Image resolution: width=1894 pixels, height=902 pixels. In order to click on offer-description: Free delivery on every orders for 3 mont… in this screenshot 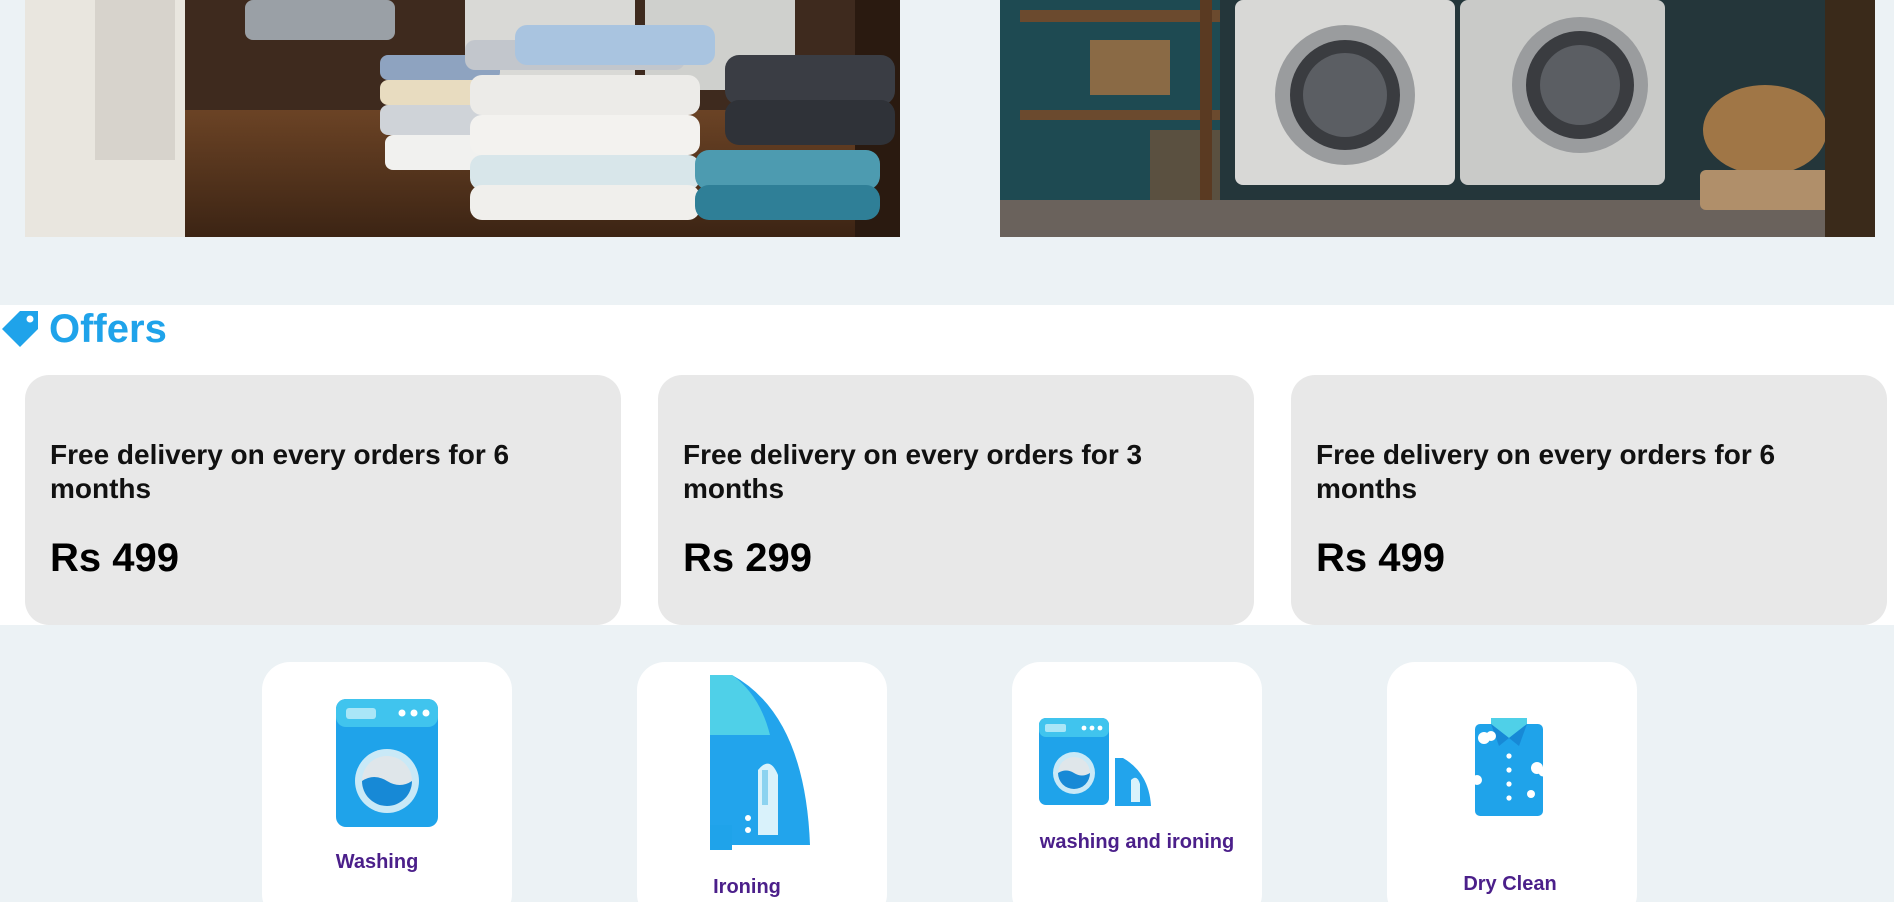, I will do `click(913, 471)`.